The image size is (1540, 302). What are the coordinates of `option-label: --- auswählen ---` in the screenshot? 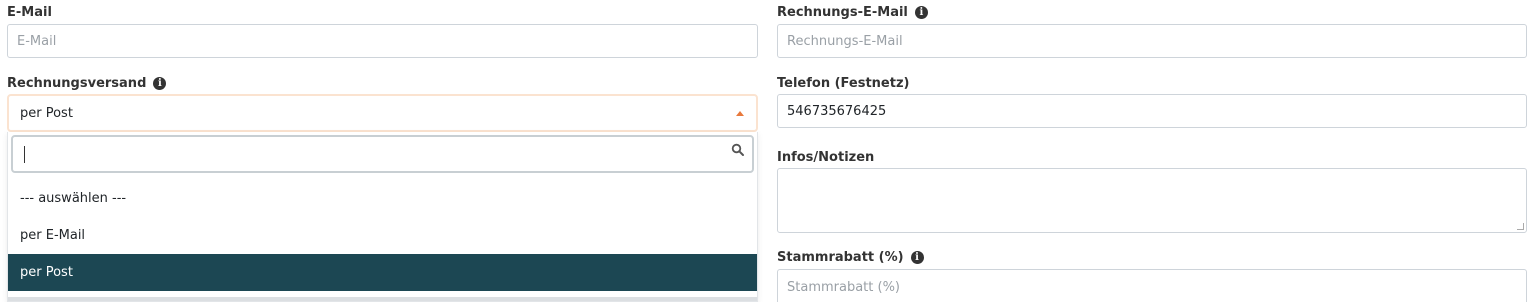 It's located at (73, 198).